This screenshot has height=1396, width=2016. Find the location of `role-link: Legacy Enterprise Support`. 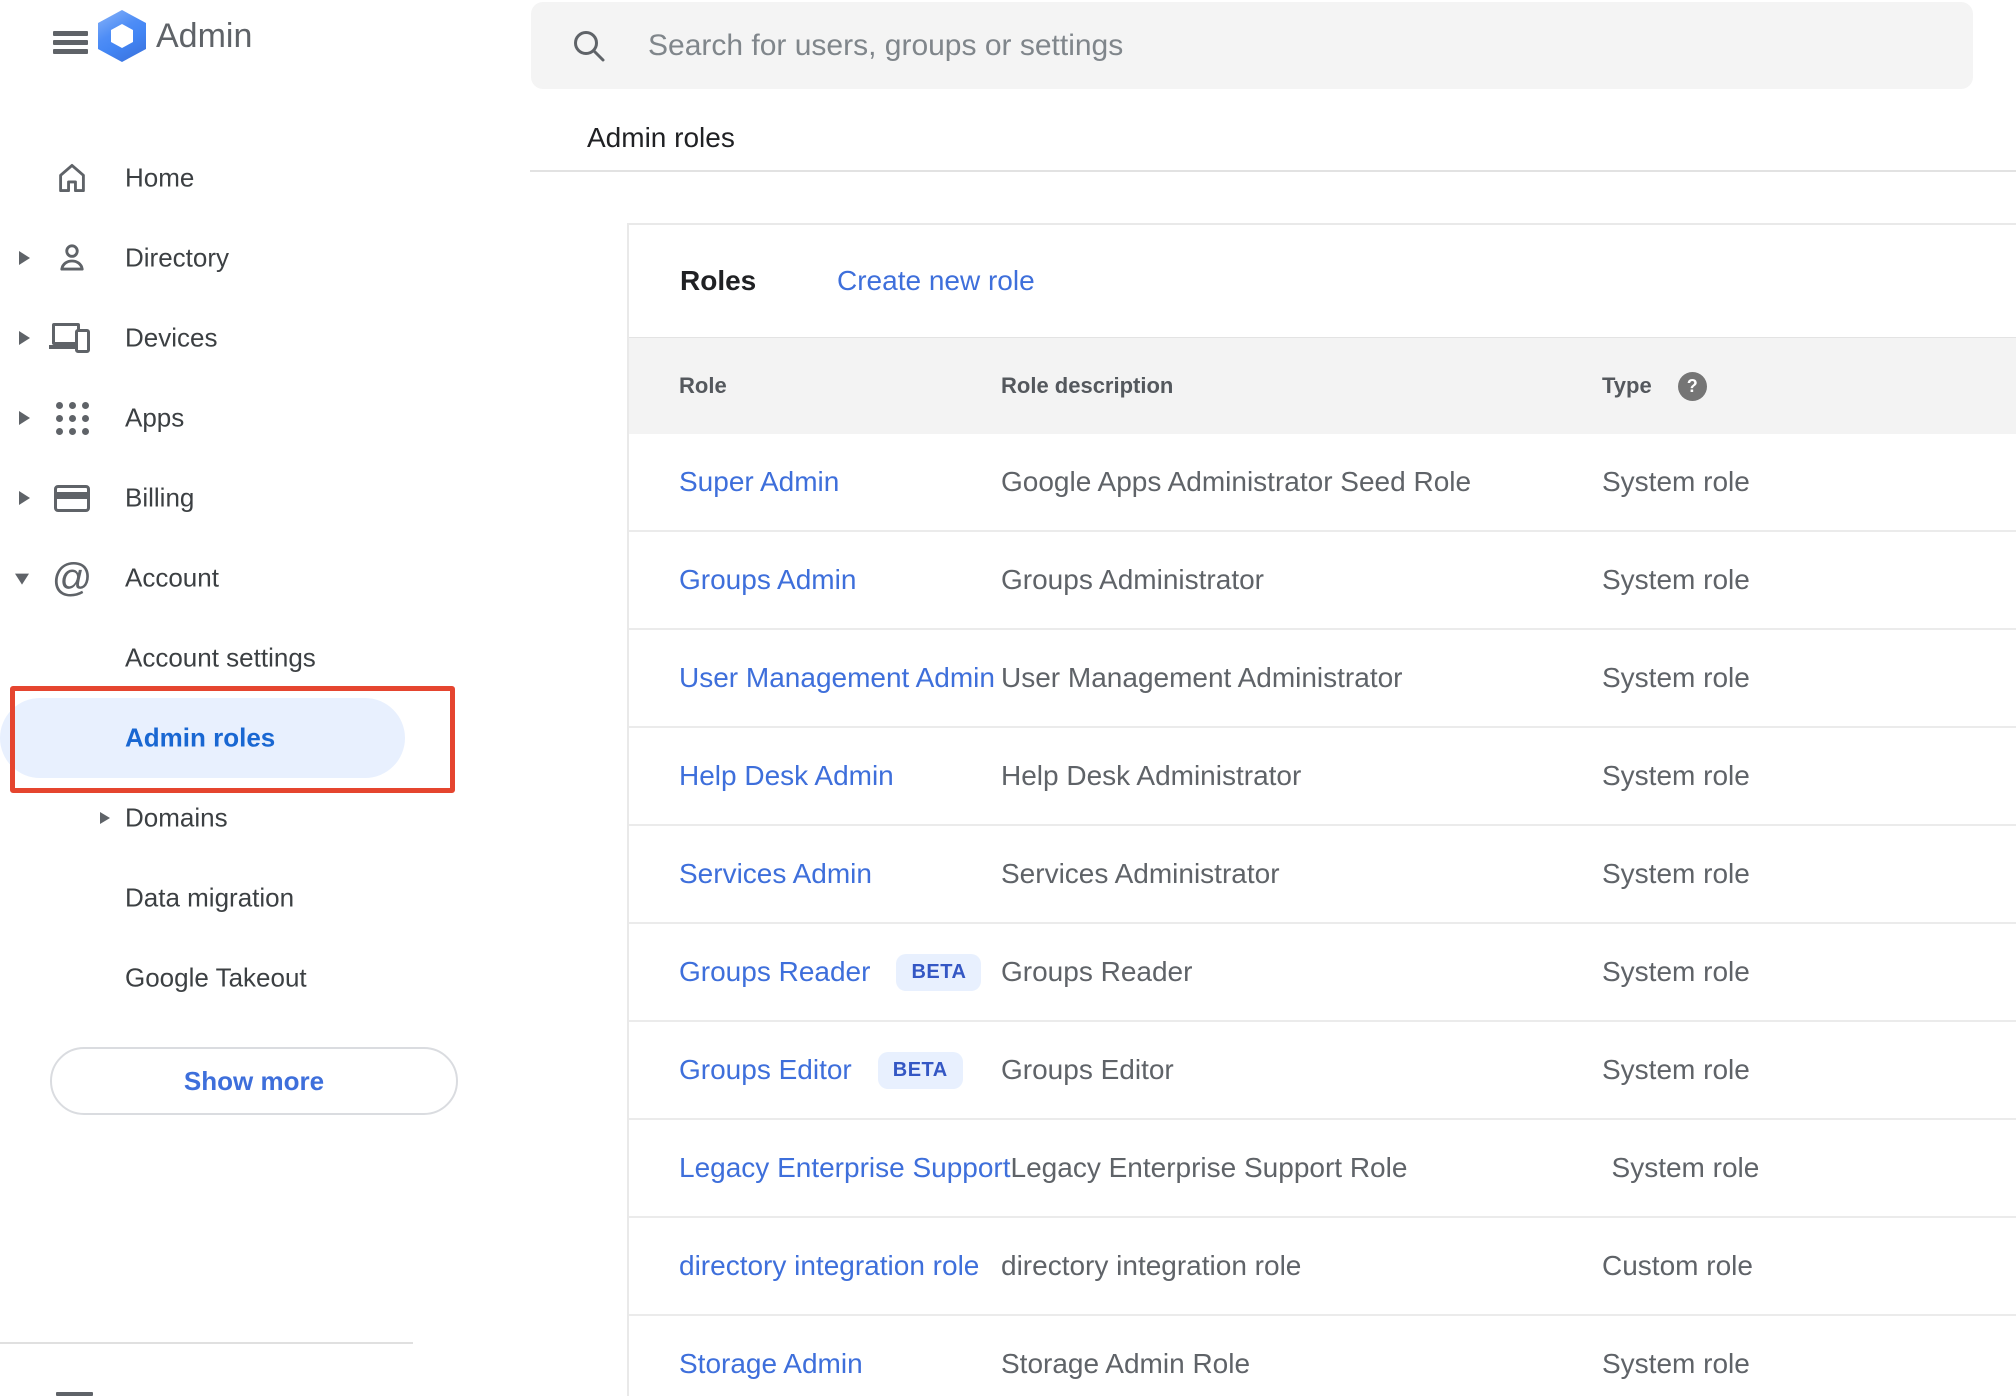

role-link: Legacy Enterprise Support is located at coordinates (845, 1167).